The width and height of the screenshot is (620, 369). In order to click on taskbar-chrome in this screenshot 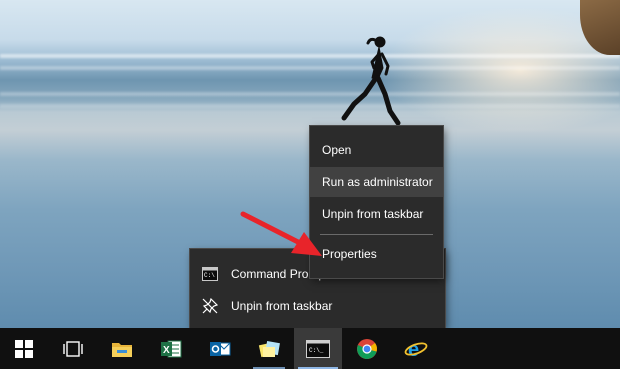, I will do `click(367, 348)`.